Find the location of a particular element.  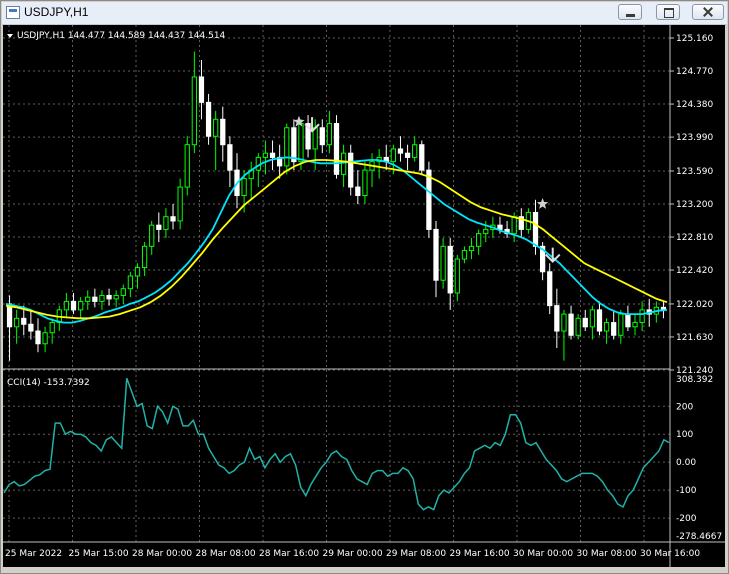

cci-tick-label: 100 is located at coordinates (684, 435).